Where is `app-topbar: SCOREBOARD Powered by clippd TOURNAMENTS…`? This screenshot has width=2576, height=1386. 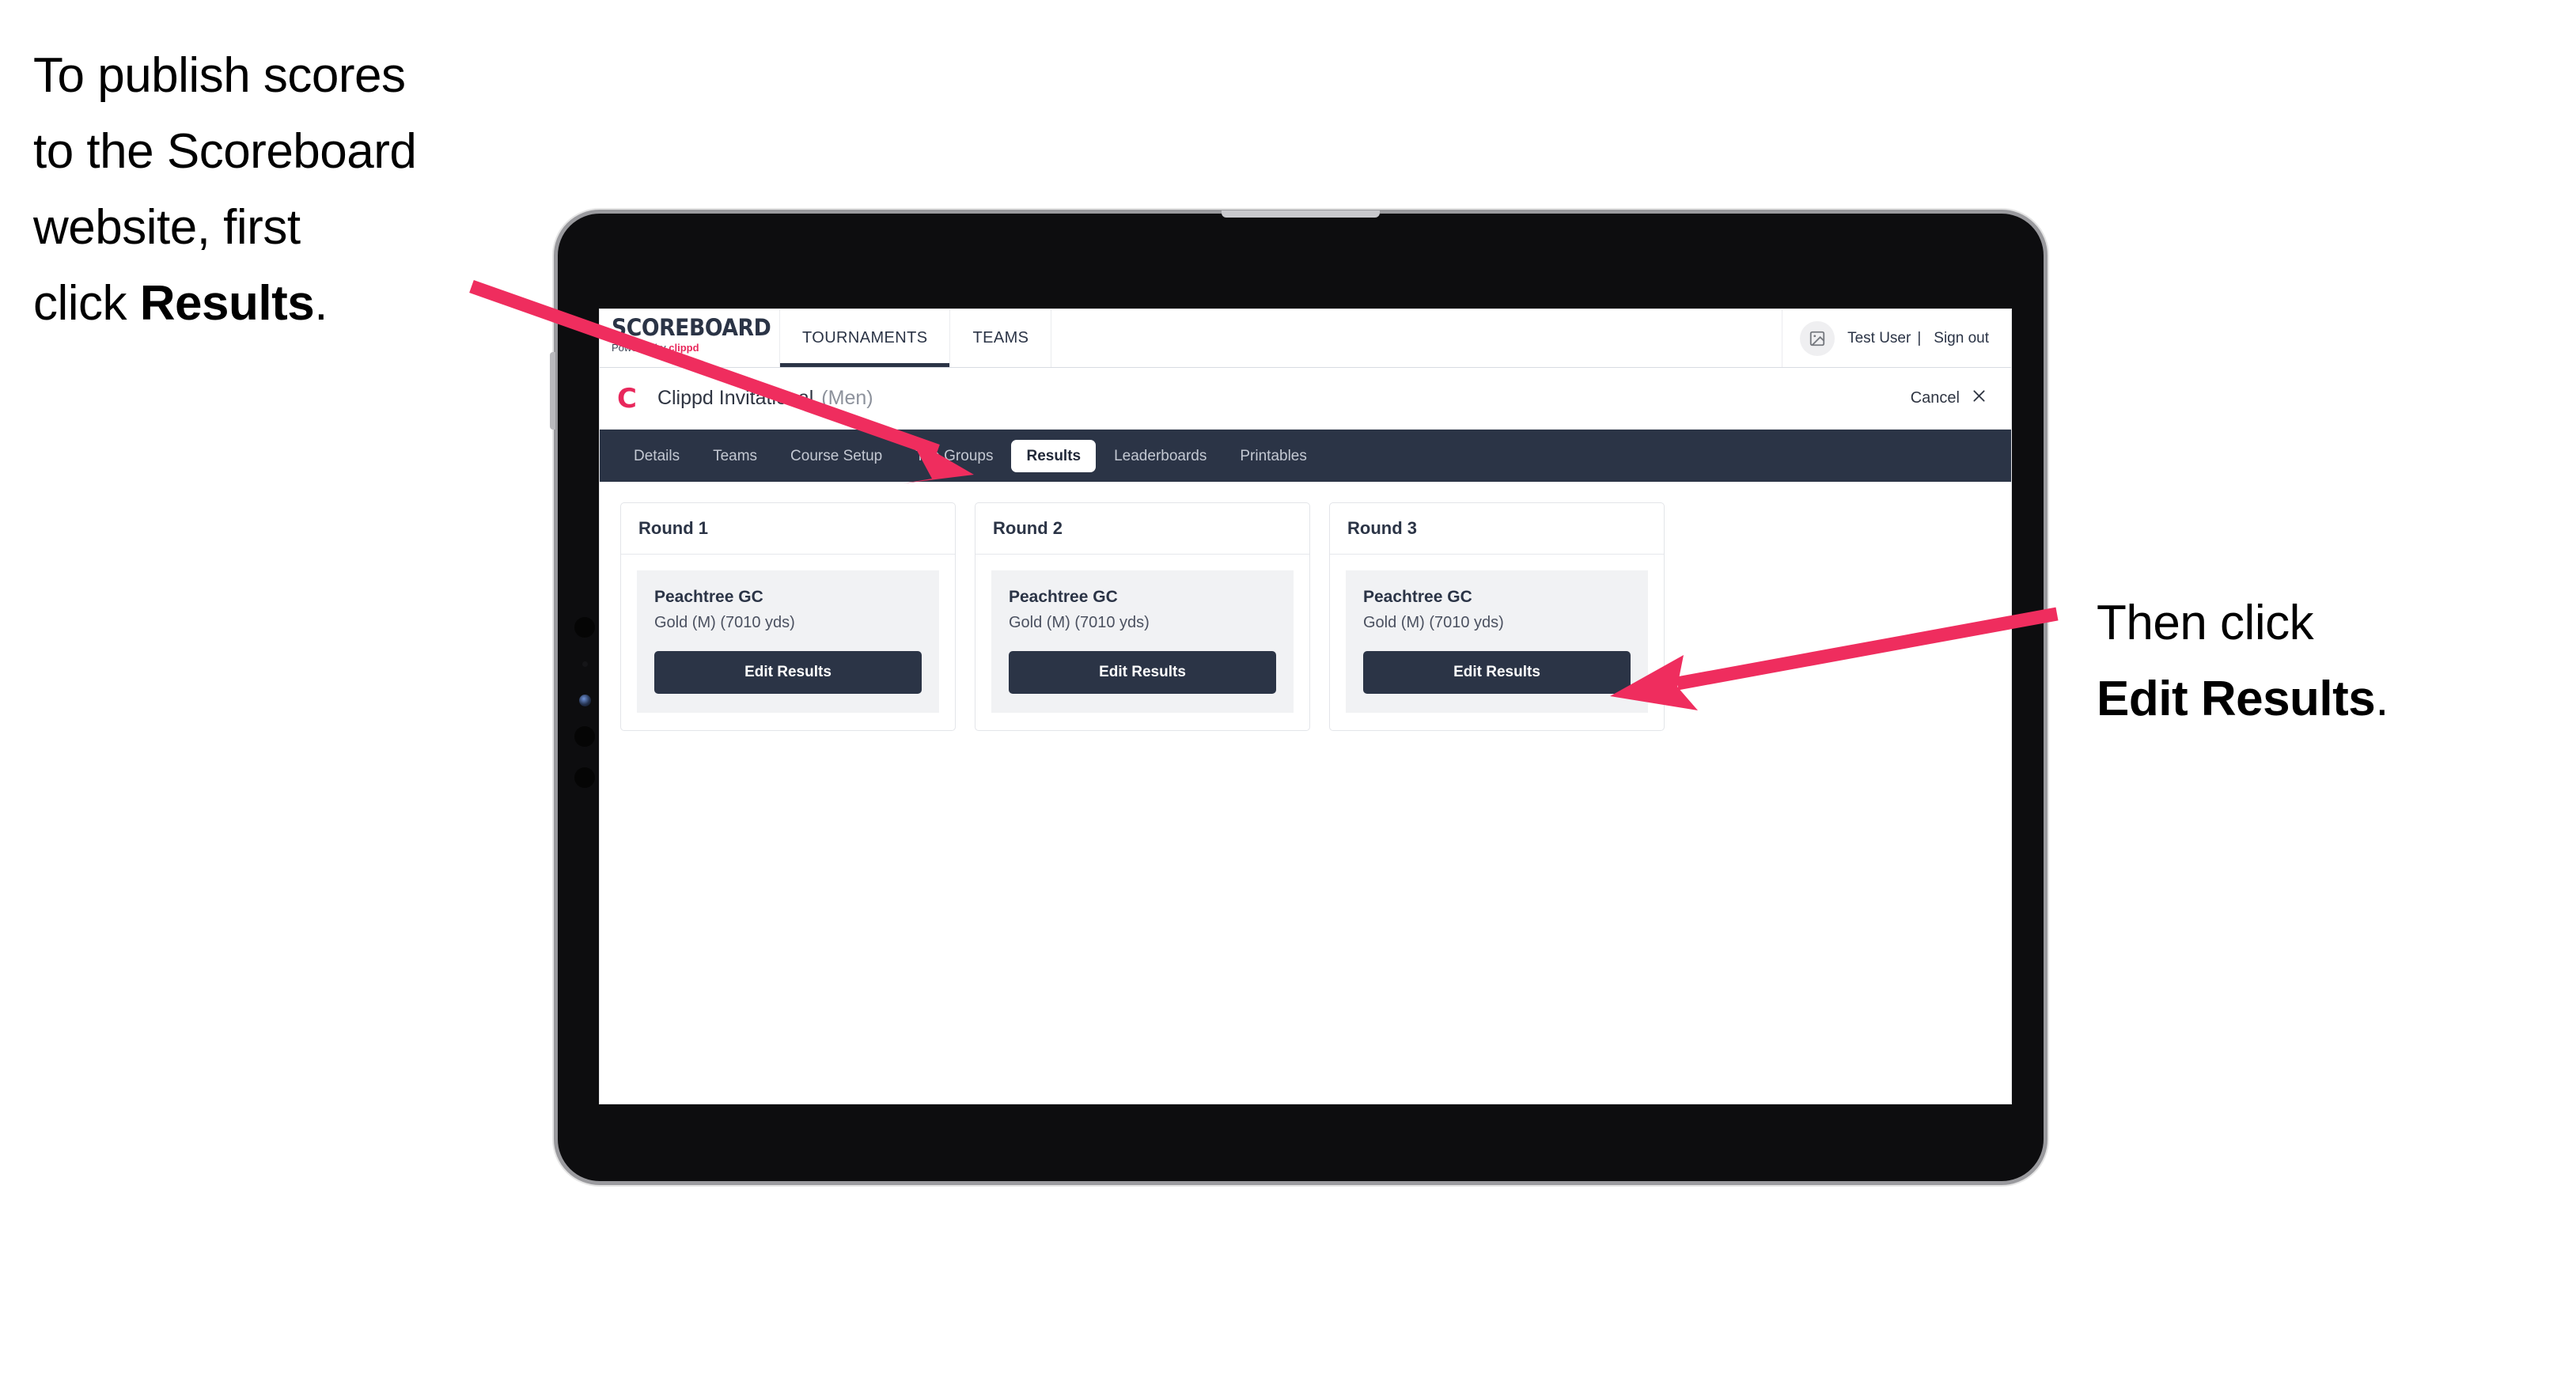 app-topbar: SCOREBOARD Powered by clippd TOURNAMENTS… is located at coordinates (1305, 338).